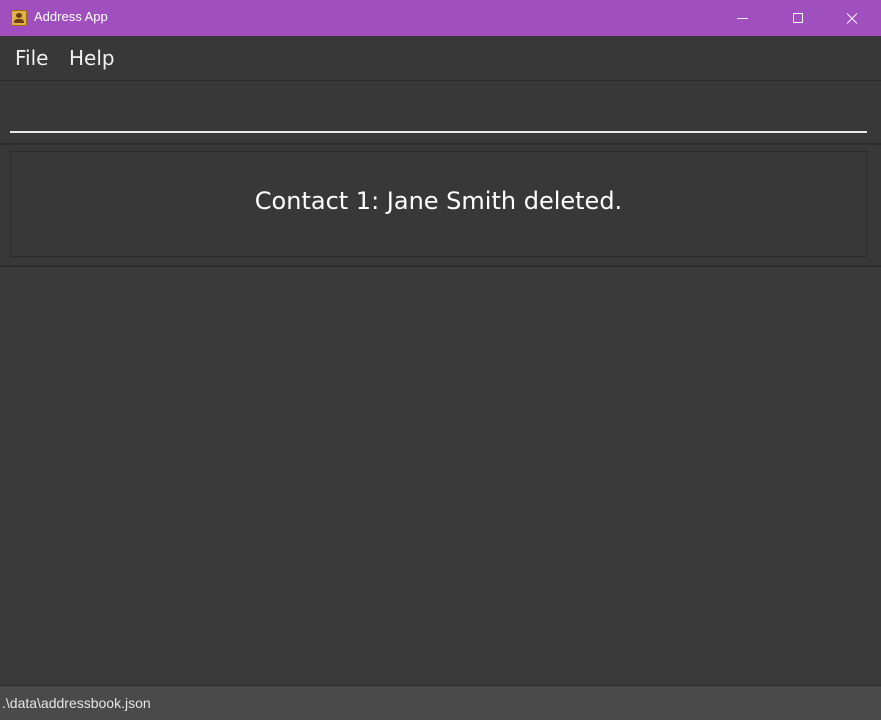 The image size is (881, 720). What do you see at coordinates (440, 58) in the screenshot?
I see `menu-bar: File Help` at bounding box center [440, 58].